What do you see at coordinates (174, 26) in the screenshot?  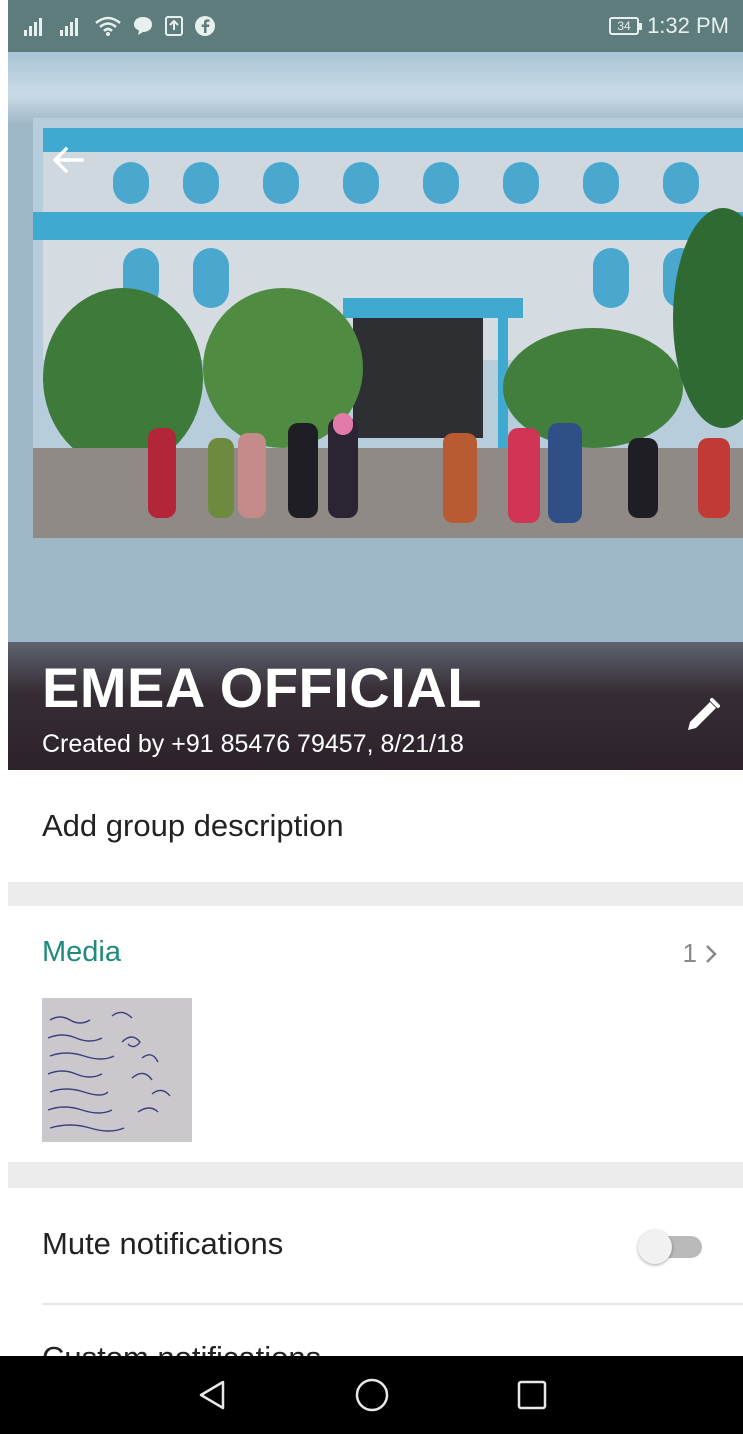 I see `upload-icon` at bounding box center [174, 26].